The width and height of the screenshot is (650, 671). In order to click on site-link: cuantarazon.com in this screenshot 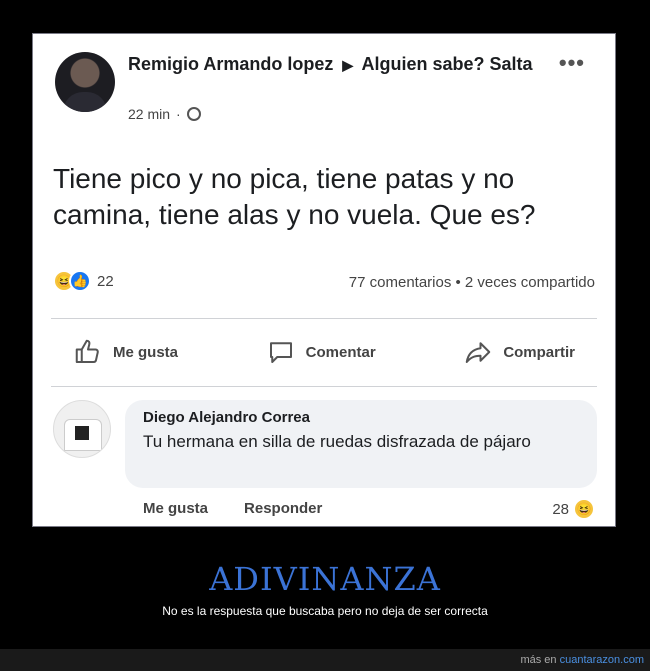, I will do `click(602, 660)`.